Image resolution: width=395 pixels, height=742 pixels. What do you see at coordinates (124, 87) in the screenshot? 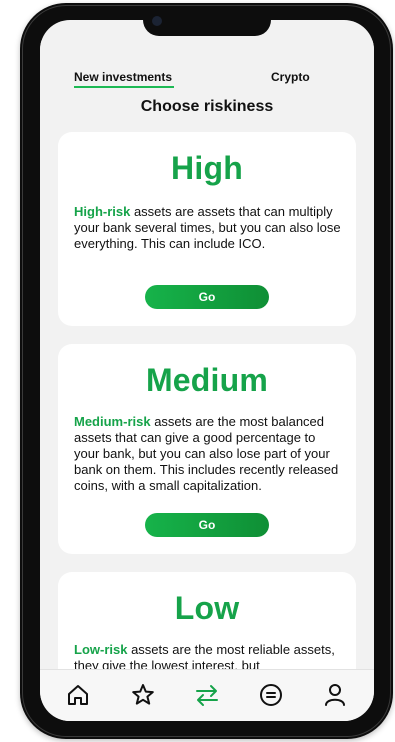
I see `active-tab-indicator` at bounding box center [124, 87].